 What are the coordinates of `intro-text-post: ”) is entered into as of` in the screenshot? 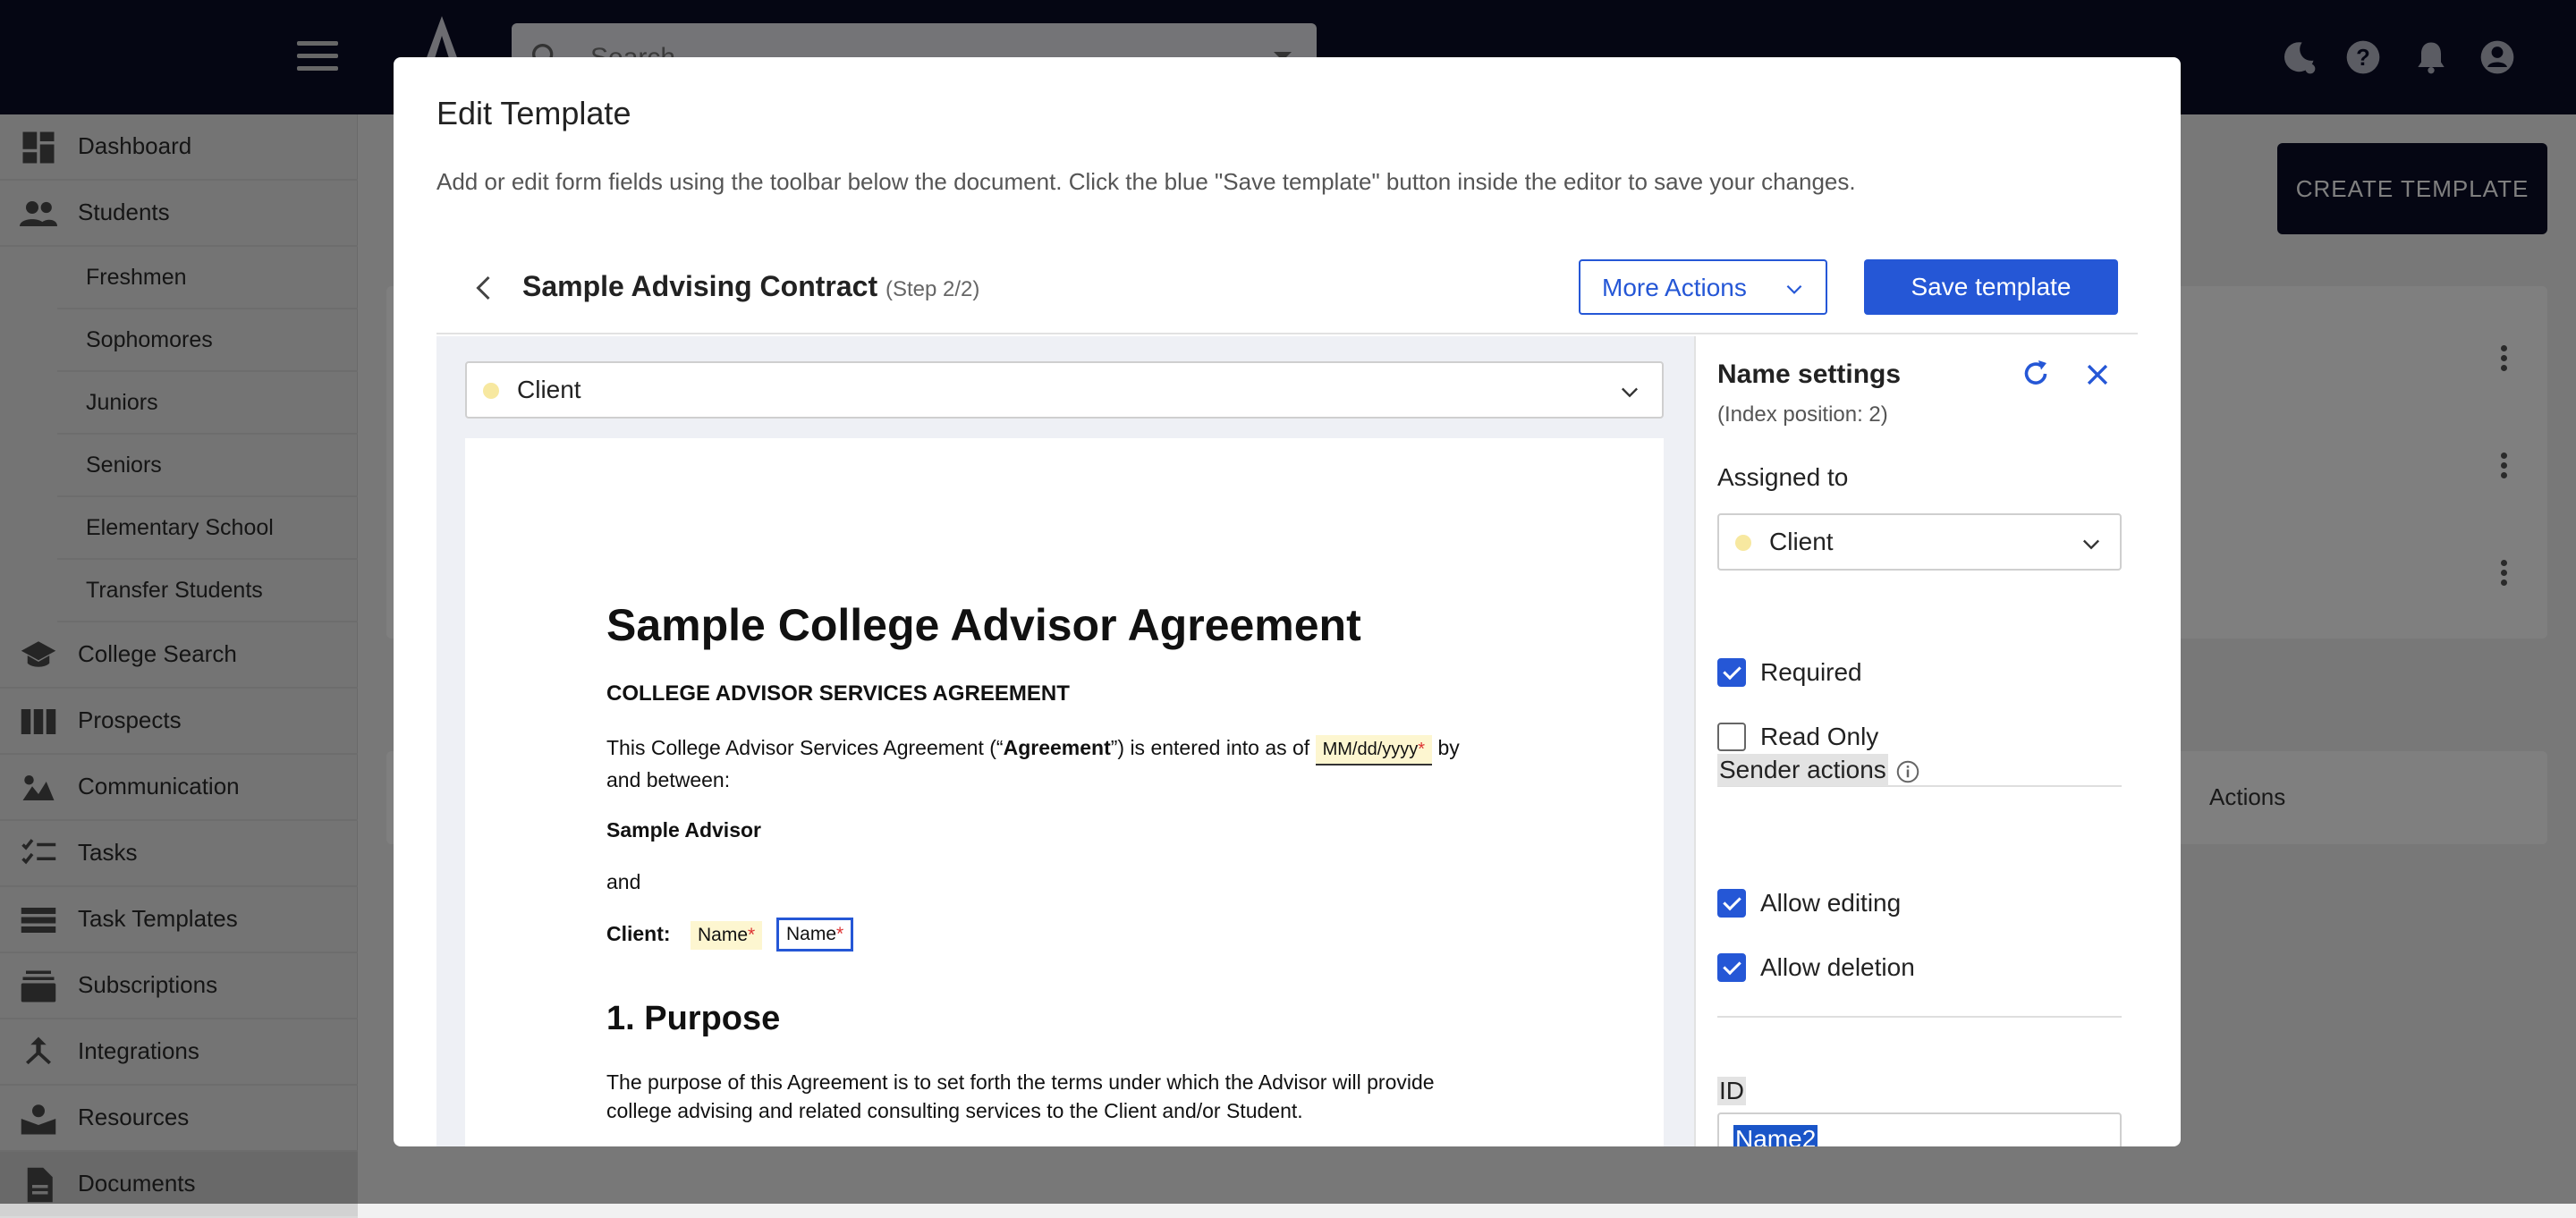 It's located at (1210, 747).